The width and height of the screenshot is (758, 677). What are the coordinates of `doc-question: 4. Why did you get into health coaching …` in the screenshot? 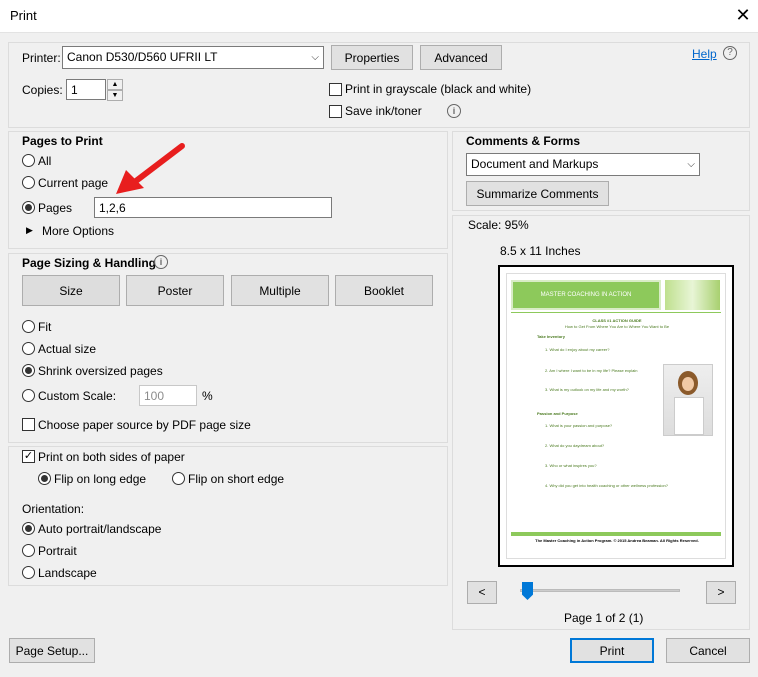 It's located at (606, 485).